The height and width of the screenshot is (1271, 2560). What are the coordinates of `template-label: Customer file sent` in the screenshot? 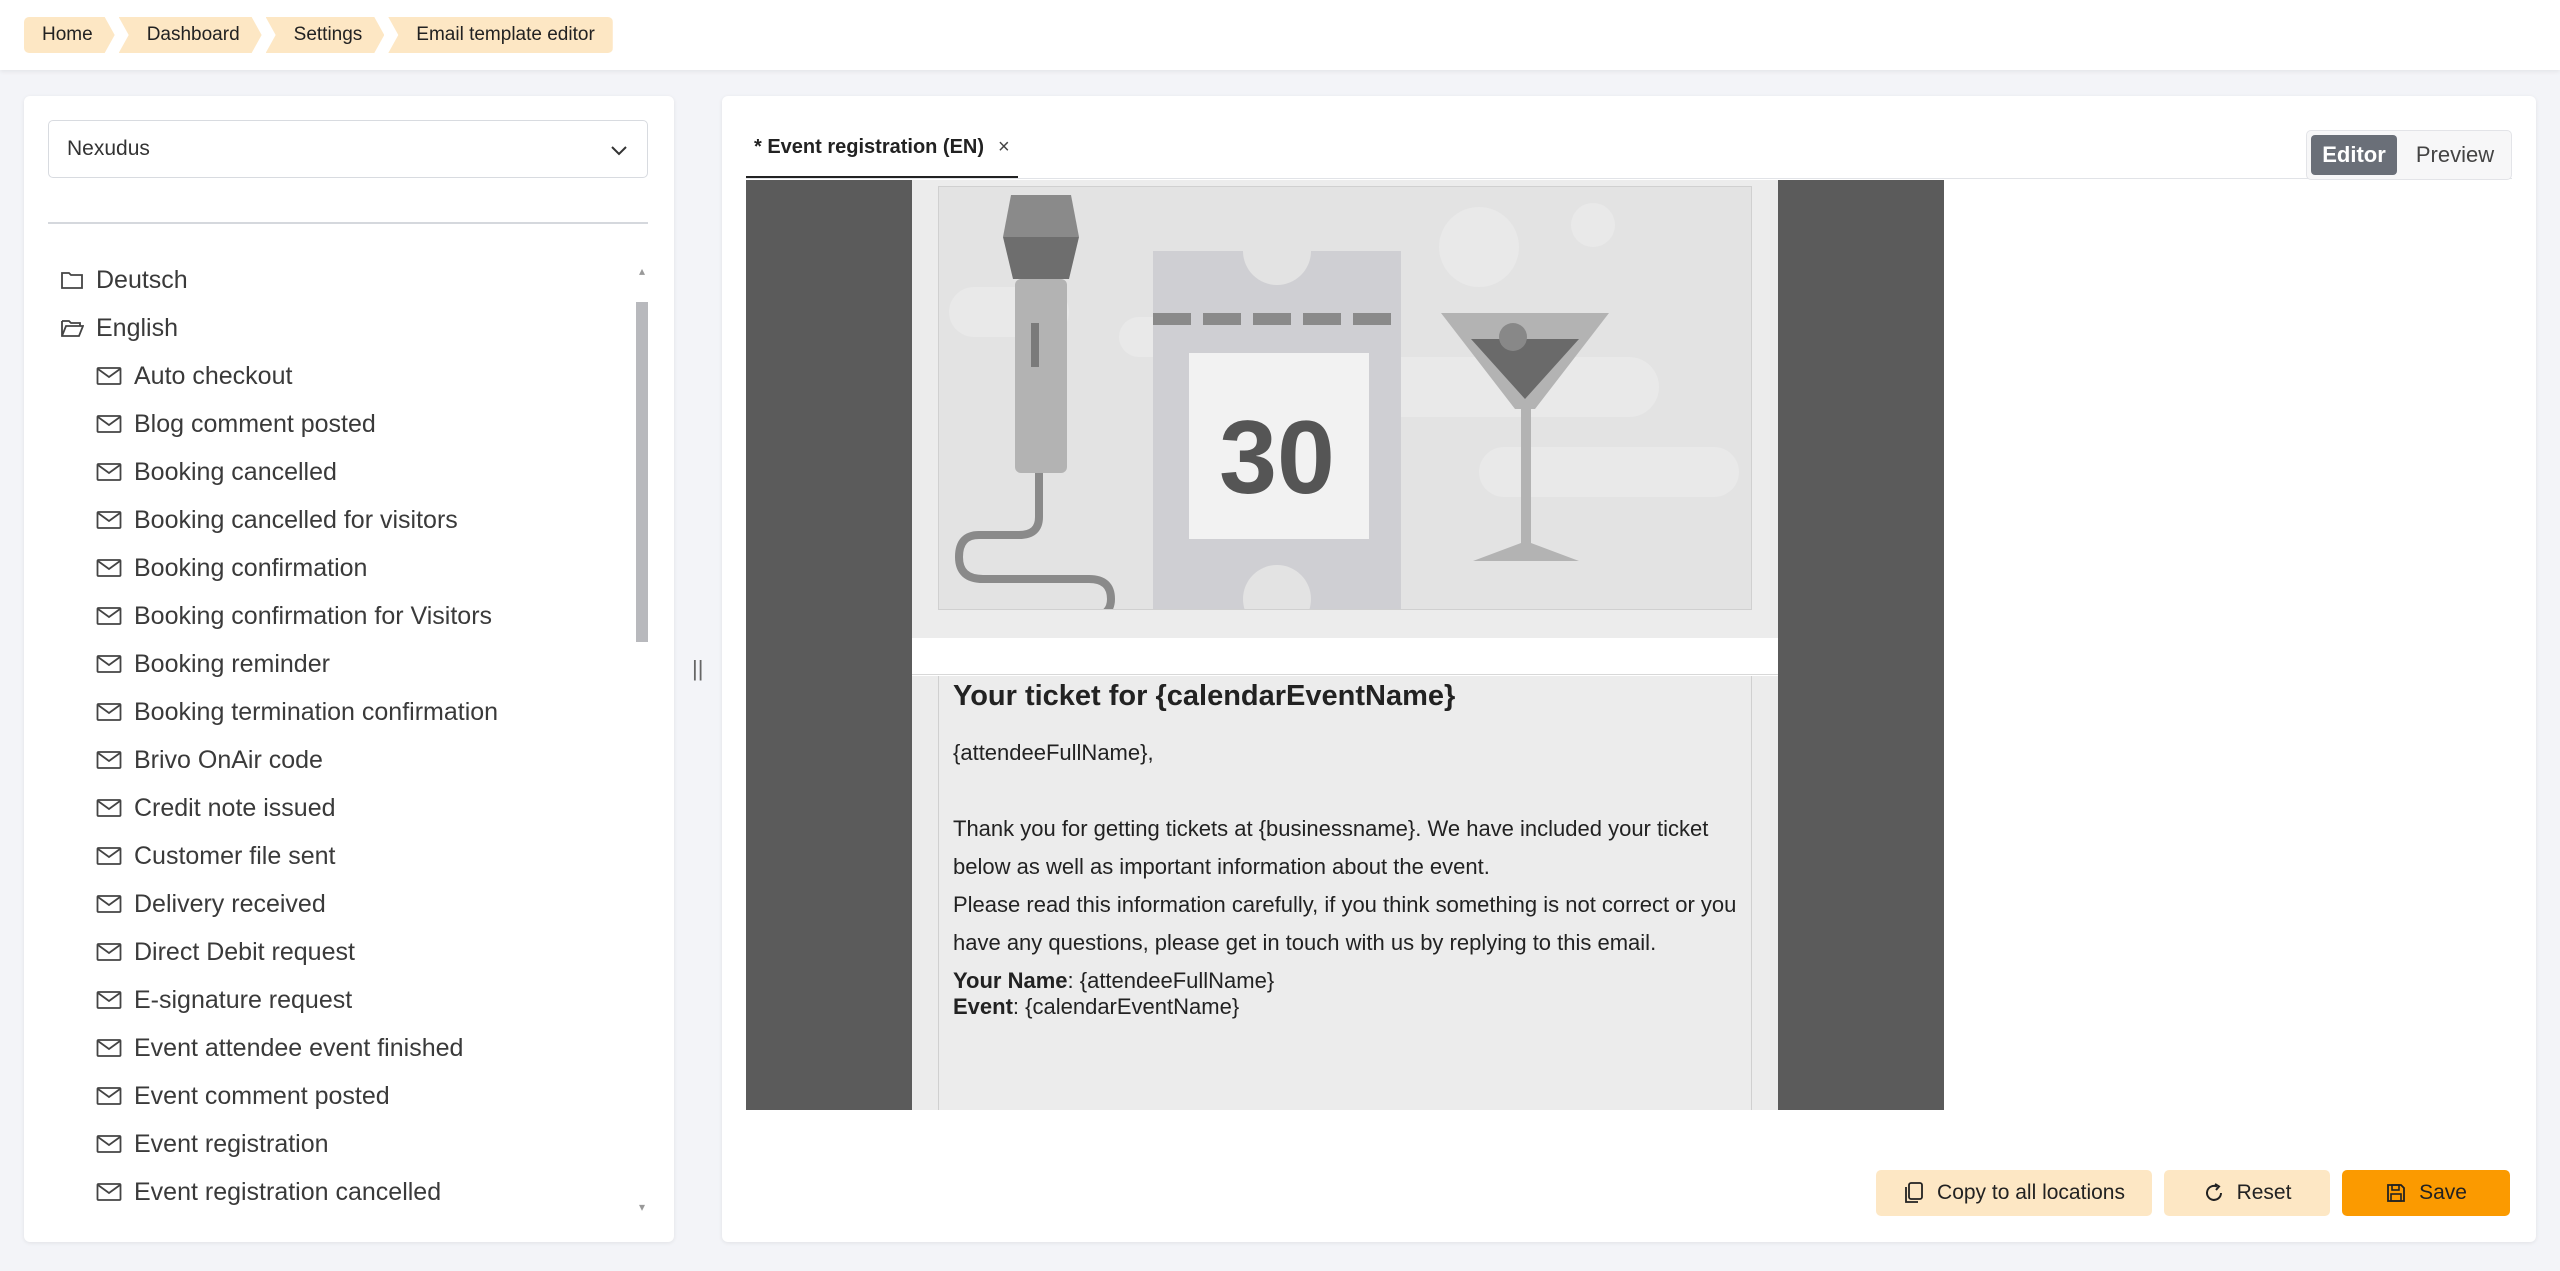 It's located at (235, 855).